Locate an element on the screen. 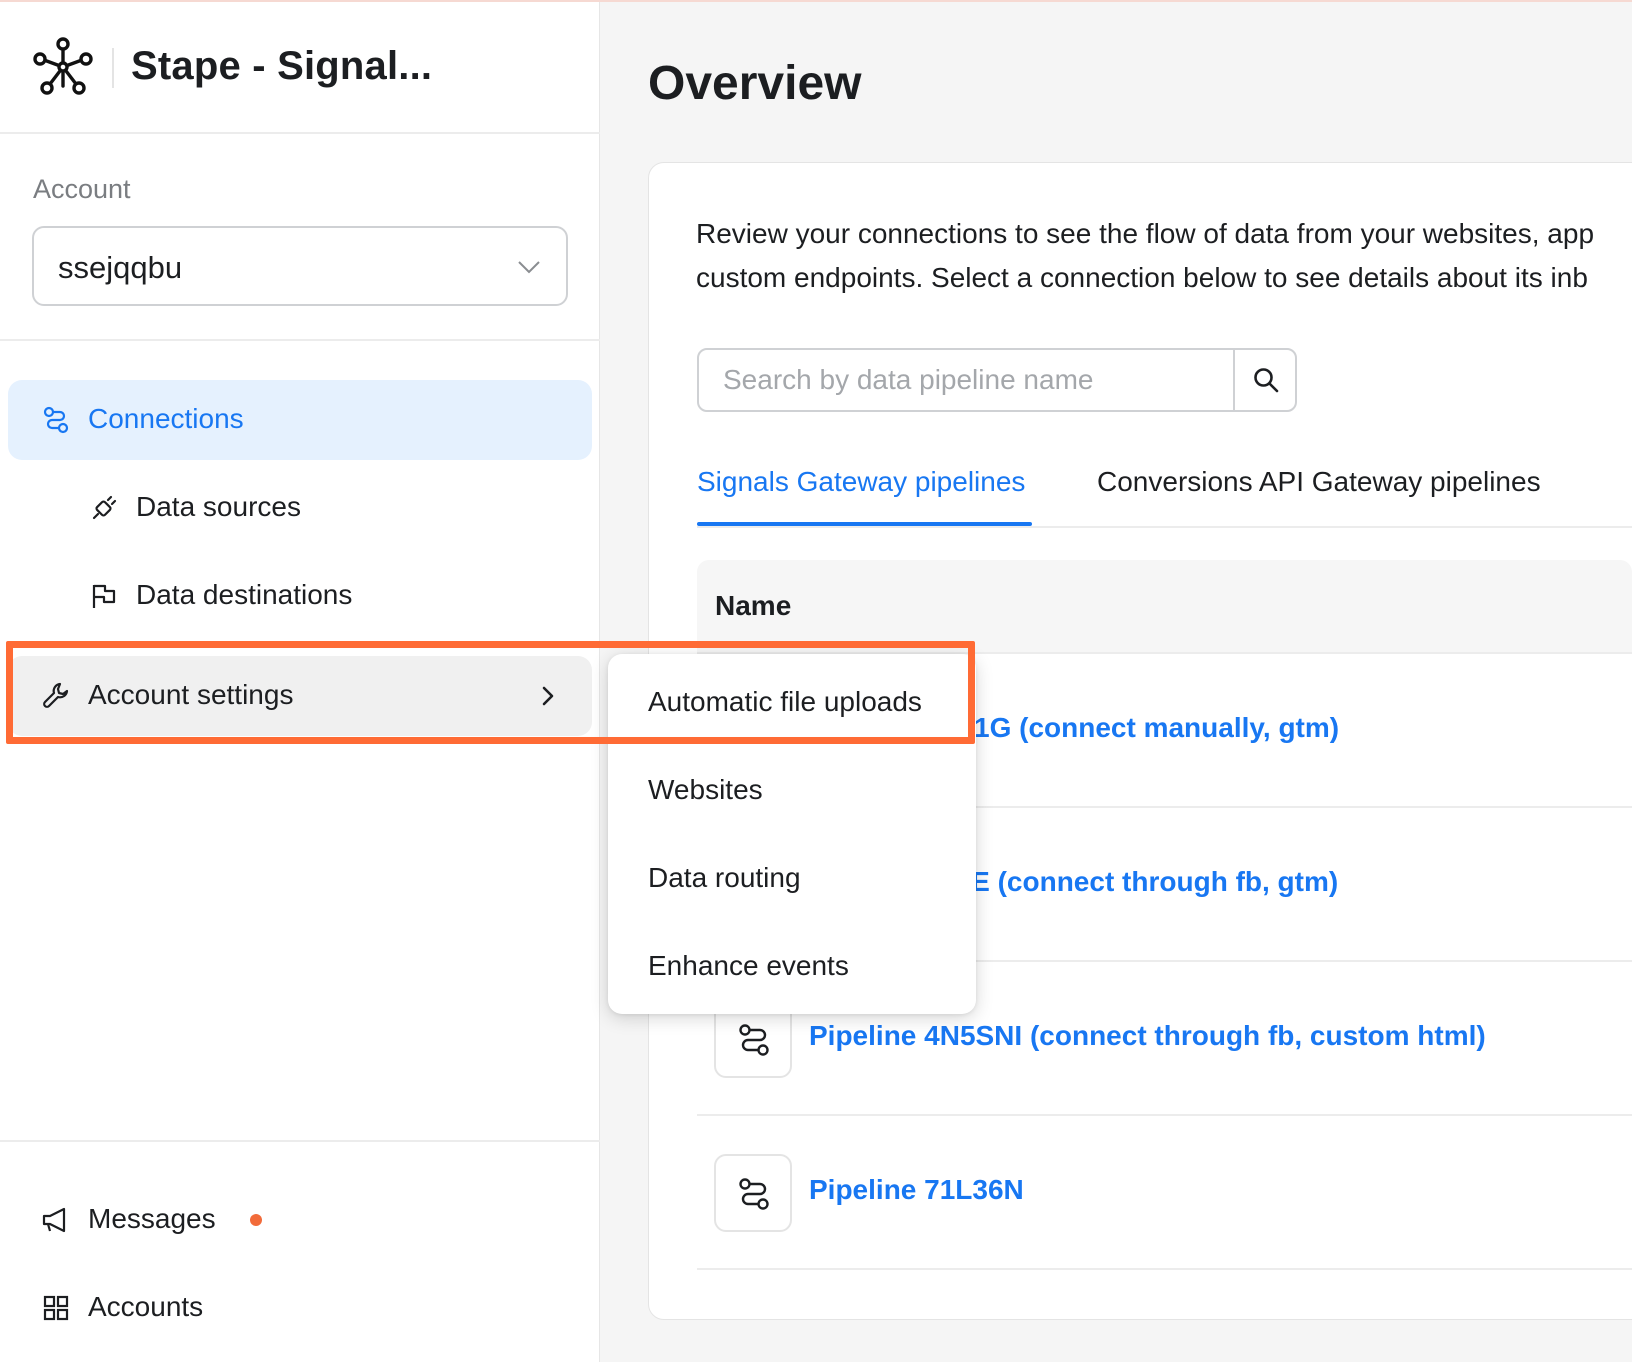 This screenshot has height=1362, width=1632. page-title: Overview is located at coordinates (755, 83).